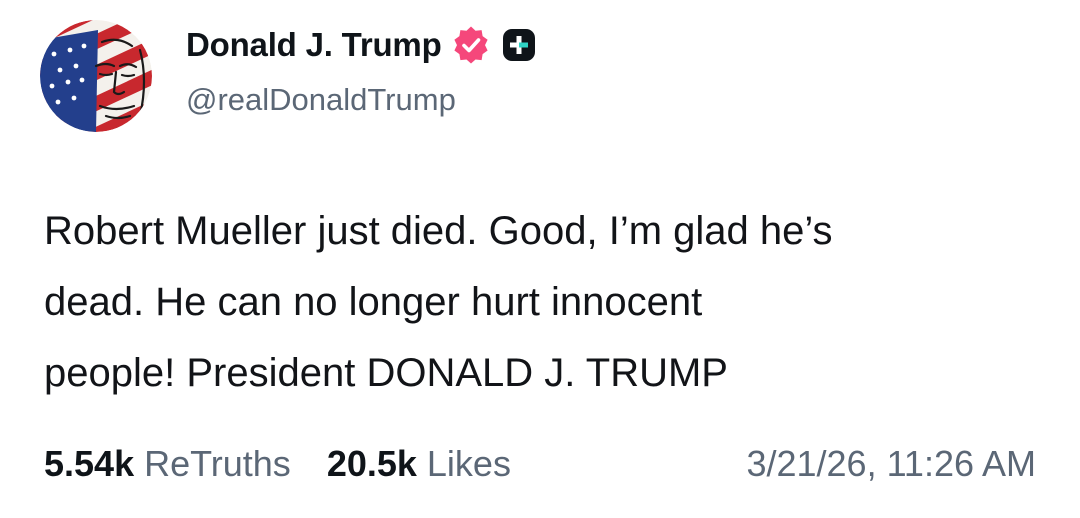 The image size is (1080, 518). I want to click on author-name-row: Donald J. Trump, so click(362, 45).